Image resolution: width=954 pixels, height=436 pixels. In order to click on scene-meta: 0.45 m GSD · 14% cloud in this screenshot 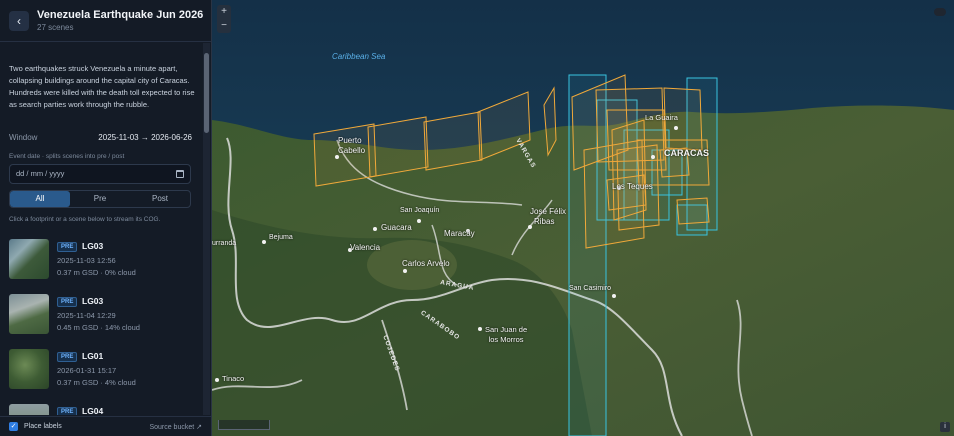, I will do `click(98, 327)`.